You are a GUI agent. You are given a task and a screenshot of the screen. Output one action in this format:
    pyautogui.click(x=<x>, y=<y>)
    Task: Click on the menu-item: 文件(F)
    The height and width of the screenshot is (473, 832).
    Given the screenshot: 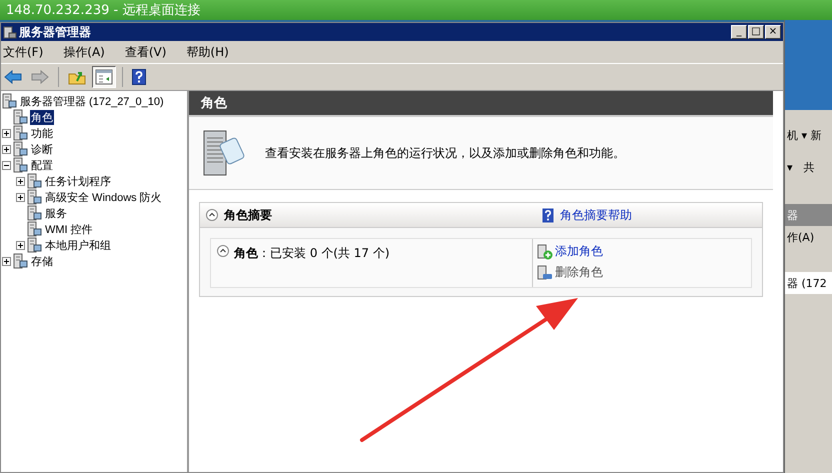 What is the action you would take?
    pyautogui.click(x=23, y=52)
    